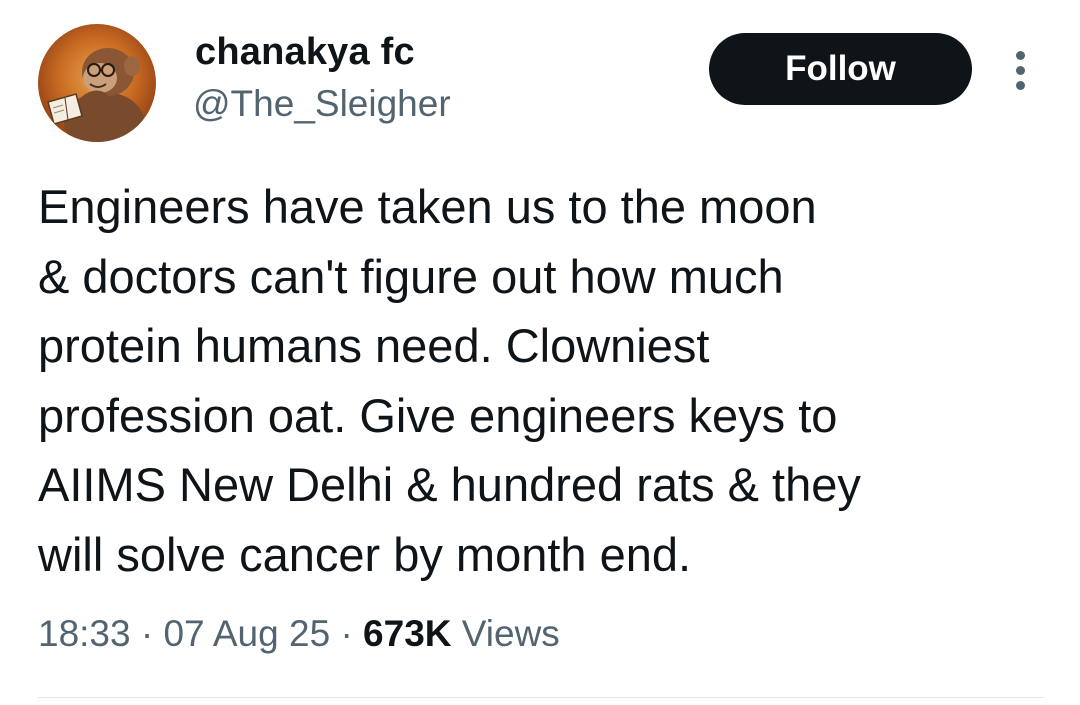 The width and height of the screenshot is (1080, 705). Describe the element at coordinates (365, 554) in the screenshot. I see `tweet-text-line: will solve cancer by month end.` at that location.